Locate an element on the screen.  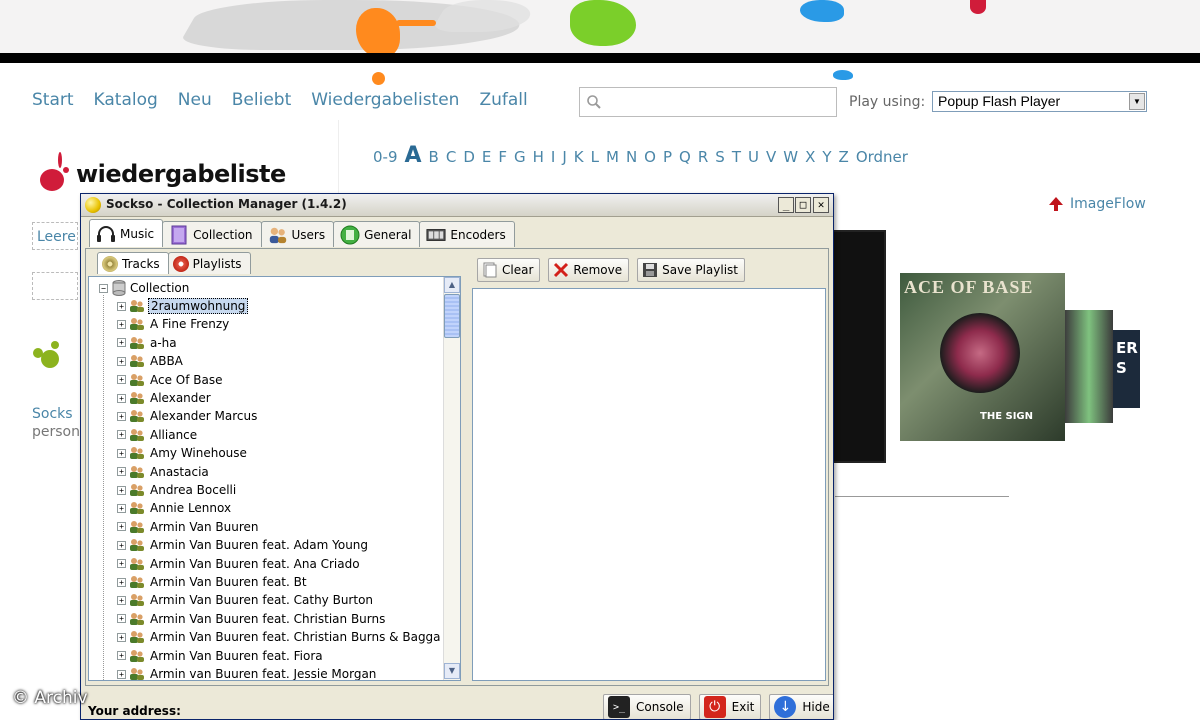
tree-item-artist: + Armin Van Buuren feat. Bt is located at coordinates (213, 582).